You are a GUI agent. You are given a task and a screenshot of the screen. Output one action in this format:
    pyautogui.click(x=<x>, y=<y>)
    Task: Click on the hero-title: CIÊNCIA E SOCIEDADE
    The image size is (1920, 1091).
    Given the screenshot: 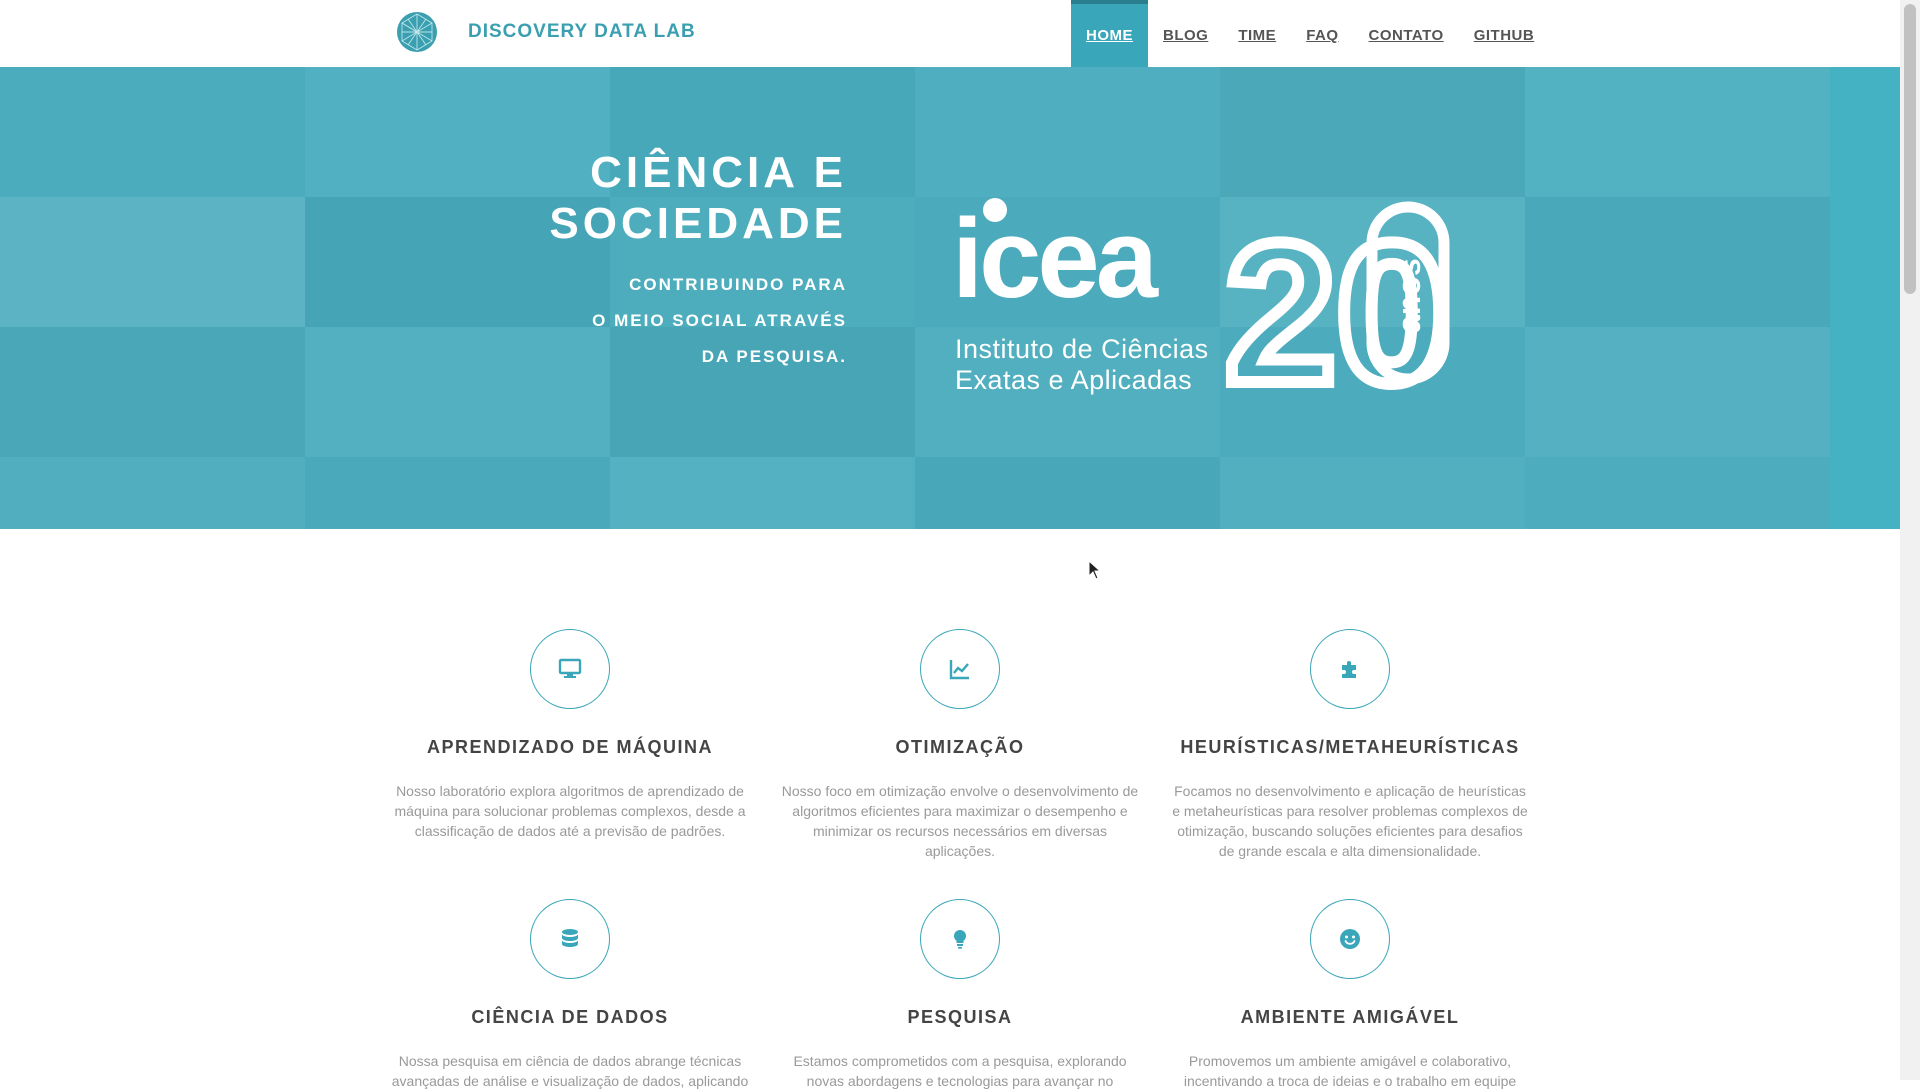 What is the action you would take?
    pyautogui.click(x=698, y=198)
    